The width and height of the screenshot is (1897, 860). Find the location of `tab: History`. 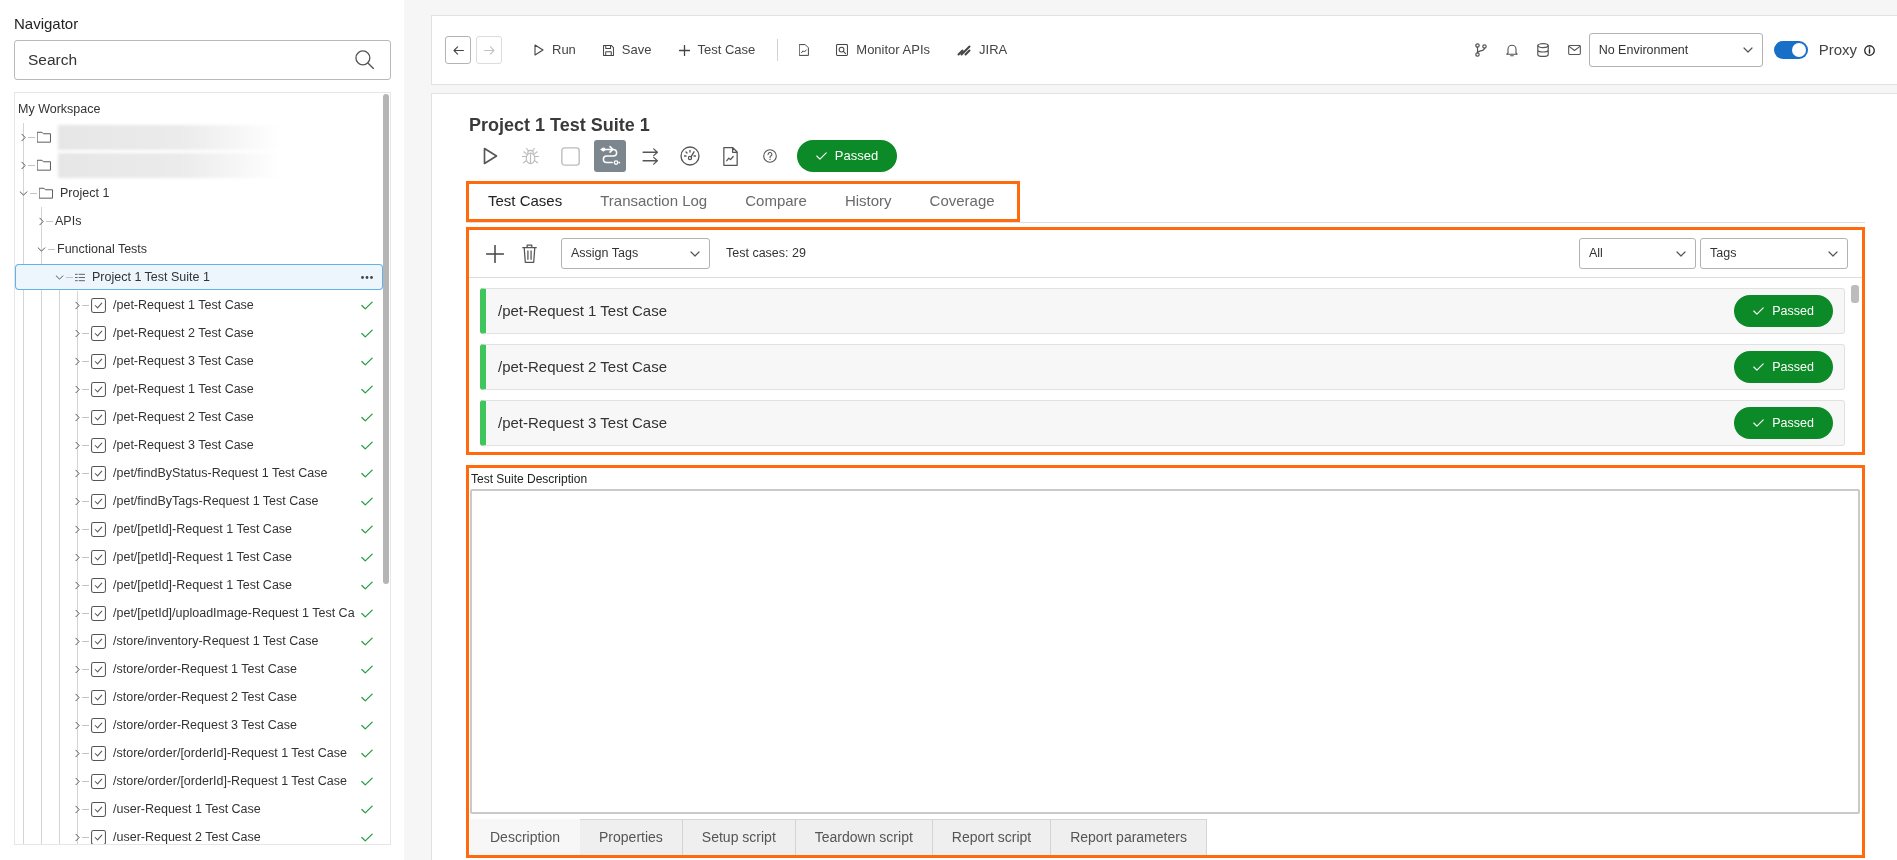

tab: History is located at coordinates (868, 201).